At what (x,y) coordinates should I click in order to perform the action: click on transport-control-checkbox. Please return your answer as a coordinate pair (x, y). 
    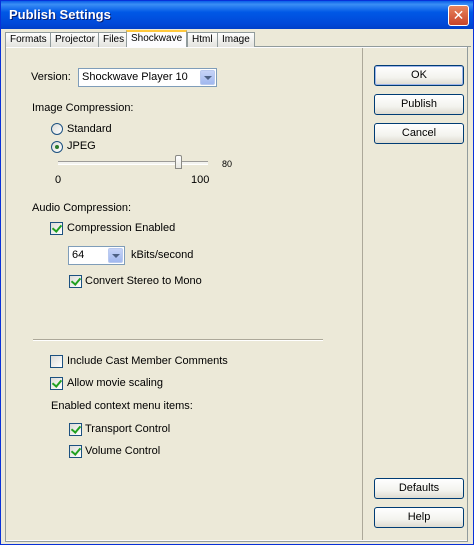
    Looking at the image, I should click on (75, 429).